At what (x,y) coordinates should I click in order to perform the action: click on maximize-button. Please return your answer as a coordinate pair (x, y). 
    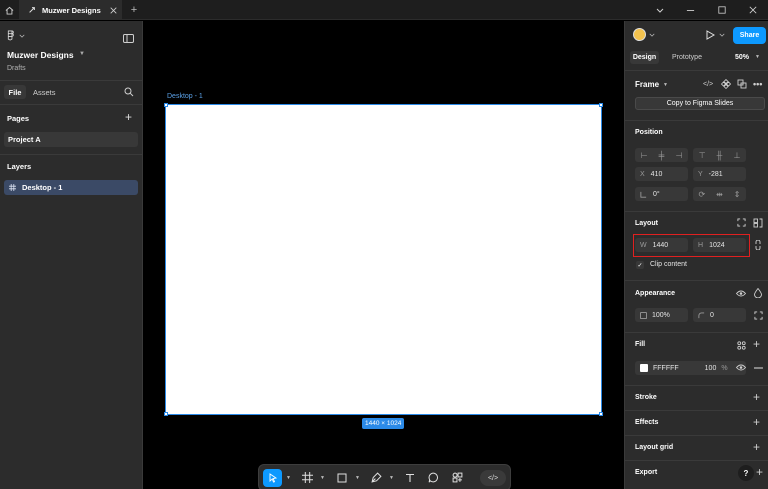
    Looking at the image, I should click on (721, 10).